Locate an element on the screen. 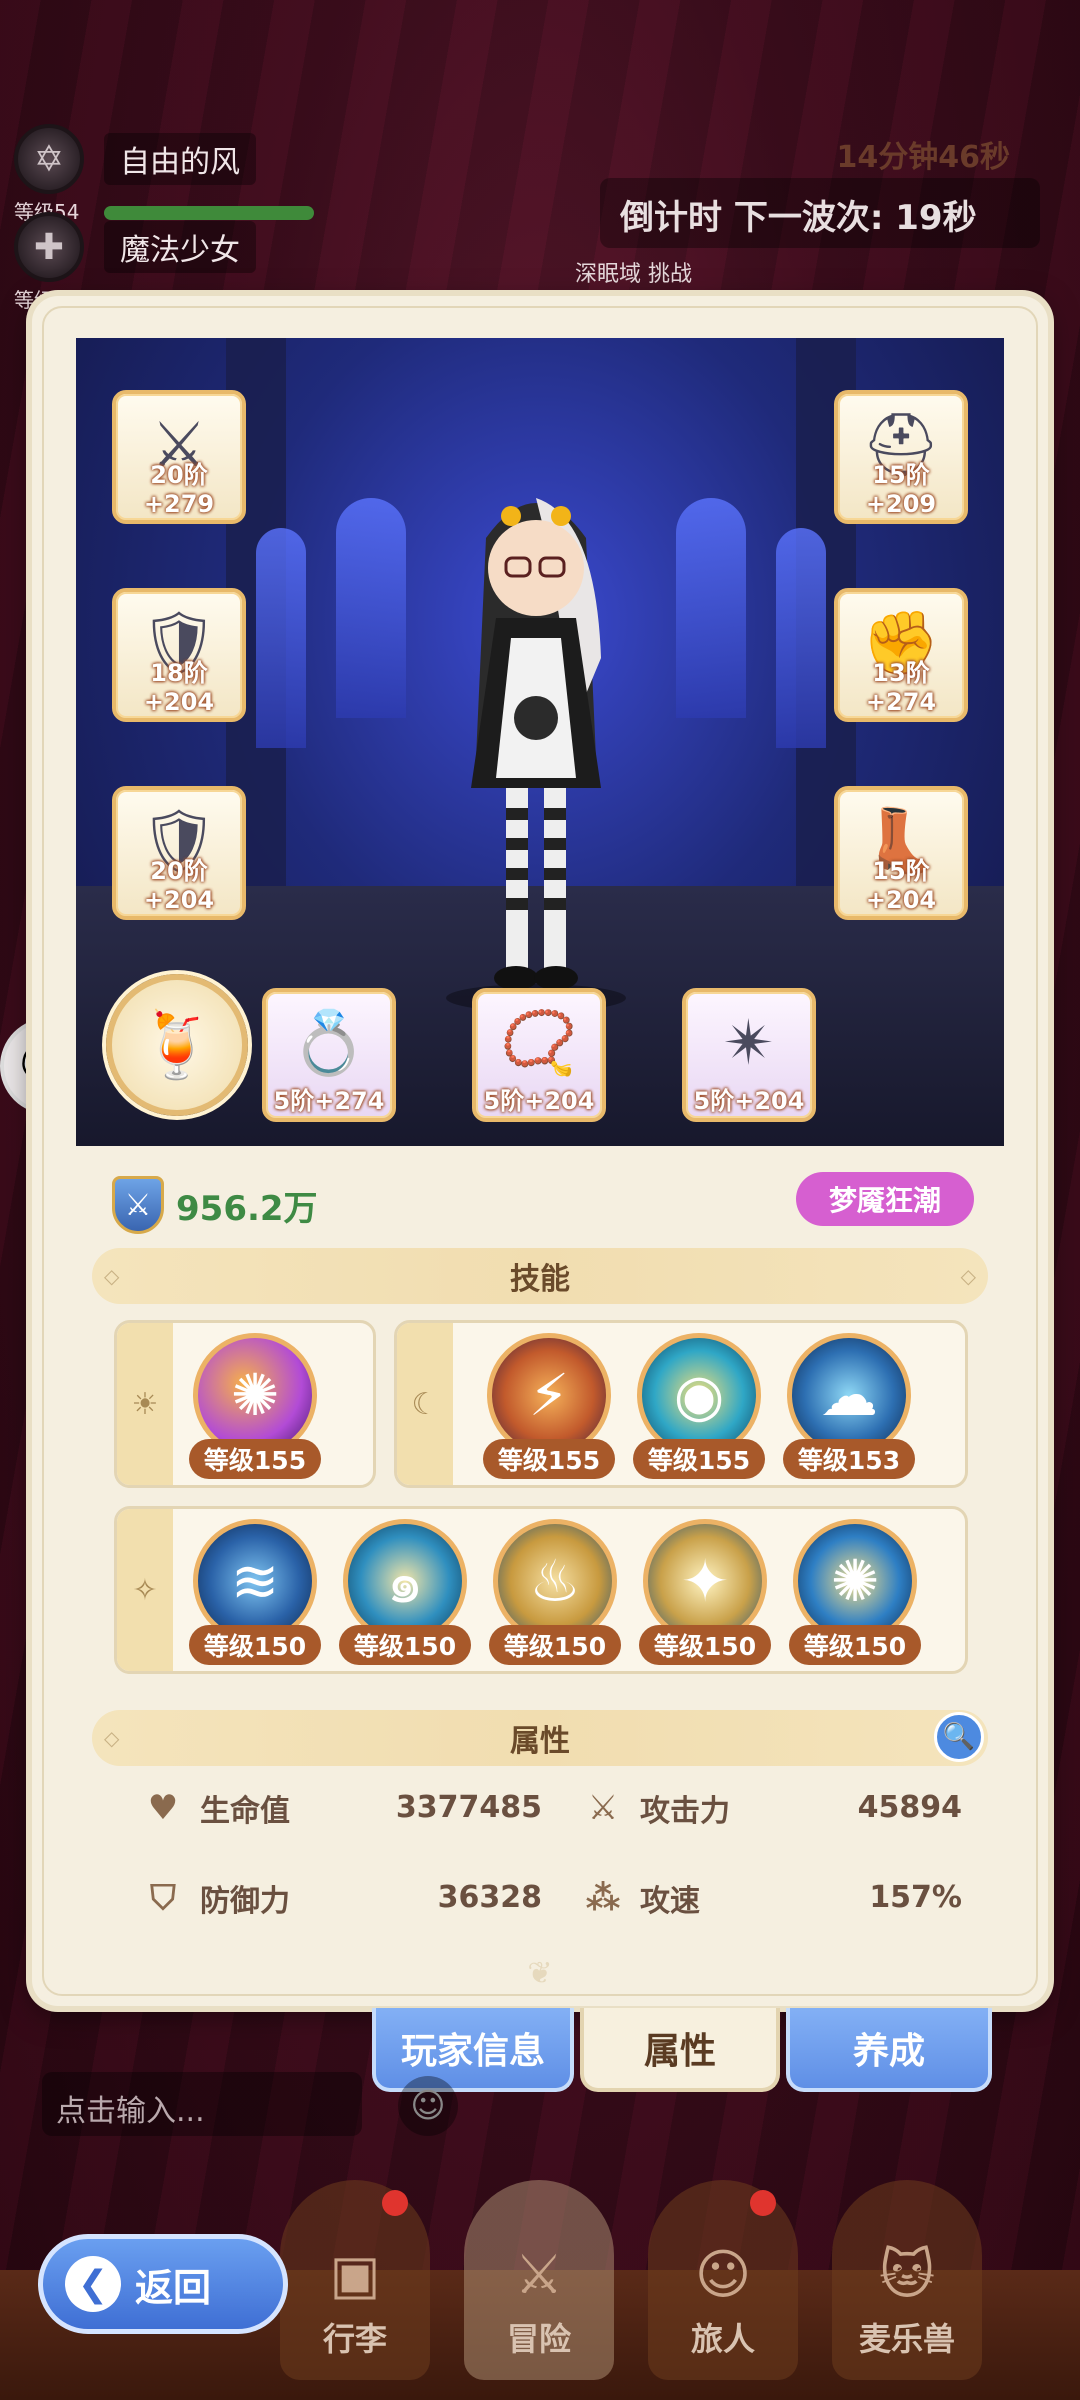  attr-hp: ♥ 生命值 is located at coordinates (215, 1808).